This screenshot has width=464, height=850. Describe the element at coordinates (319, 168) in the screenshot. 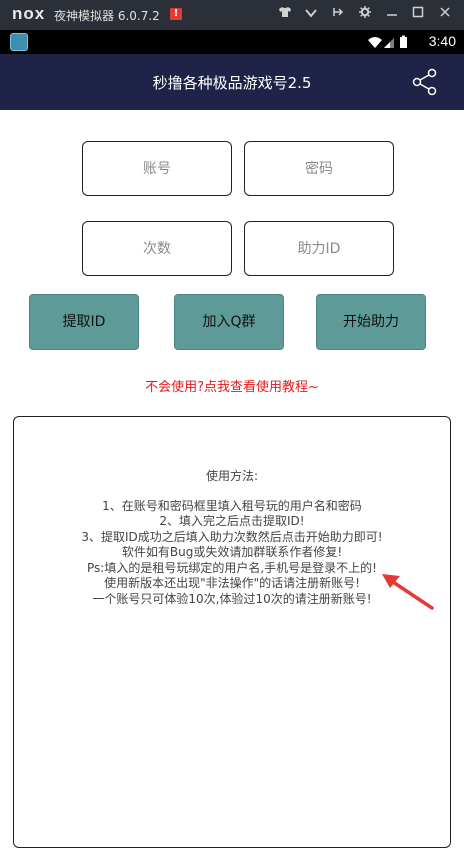

I see `password-input` at that location.